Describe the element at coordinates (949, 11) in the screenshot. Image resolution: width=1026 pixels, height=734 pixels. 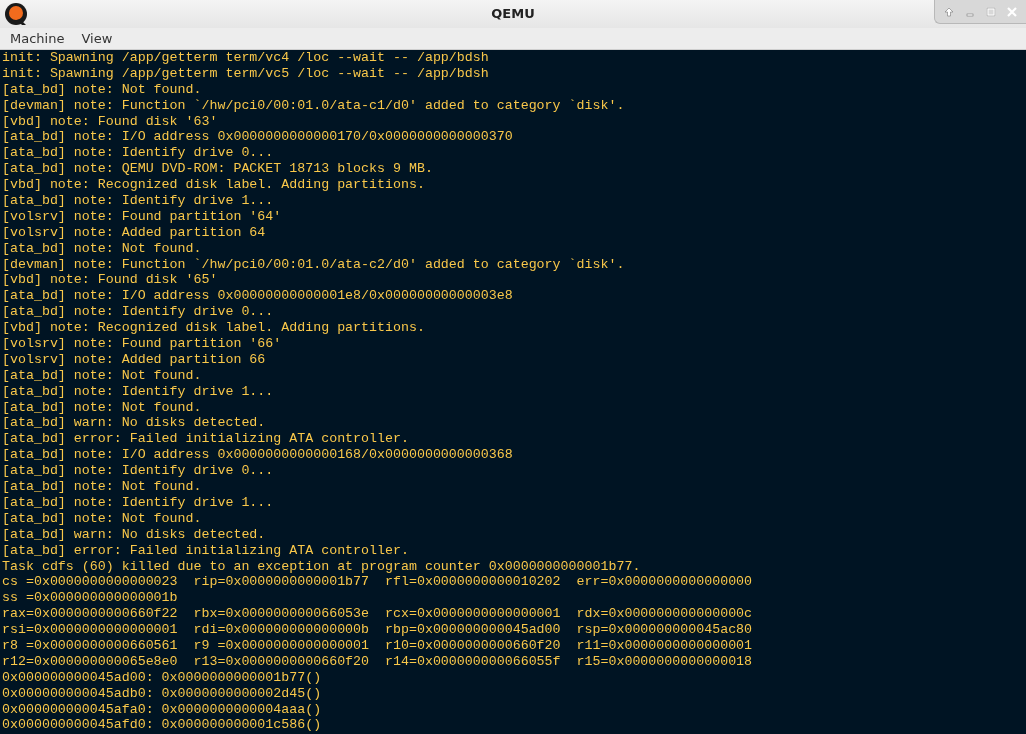
I see `arrow-up-icon` at that location.